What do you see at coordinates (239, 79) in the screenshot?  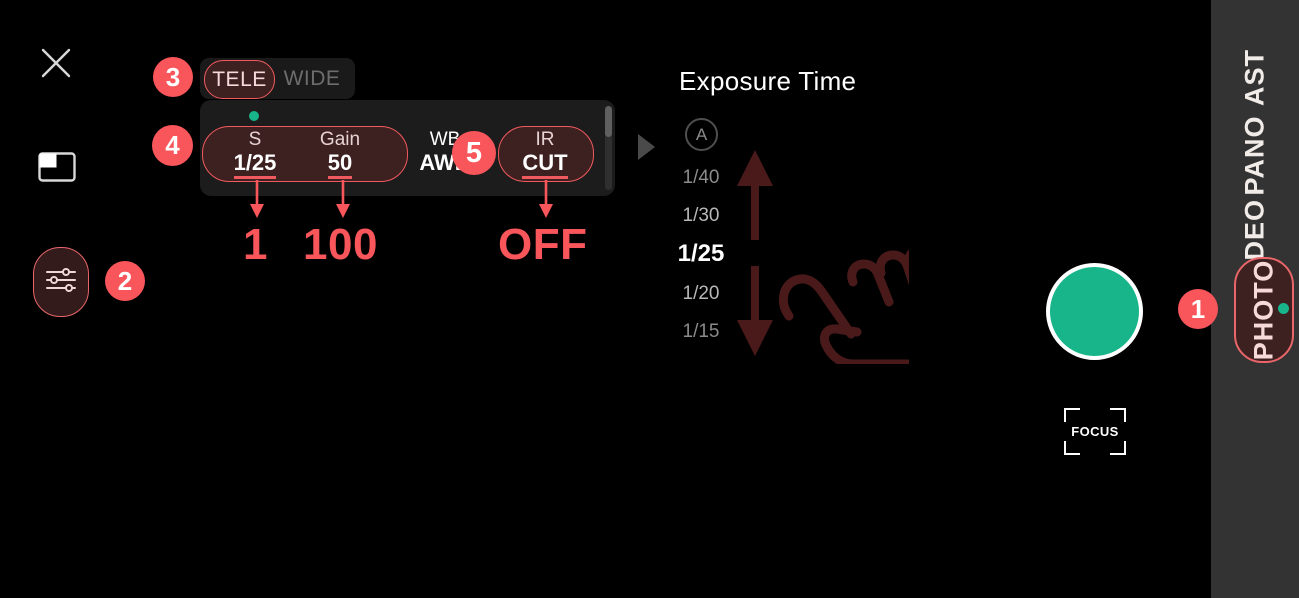 I see `tab-tele: TELE` at bounding box center [239, 79].